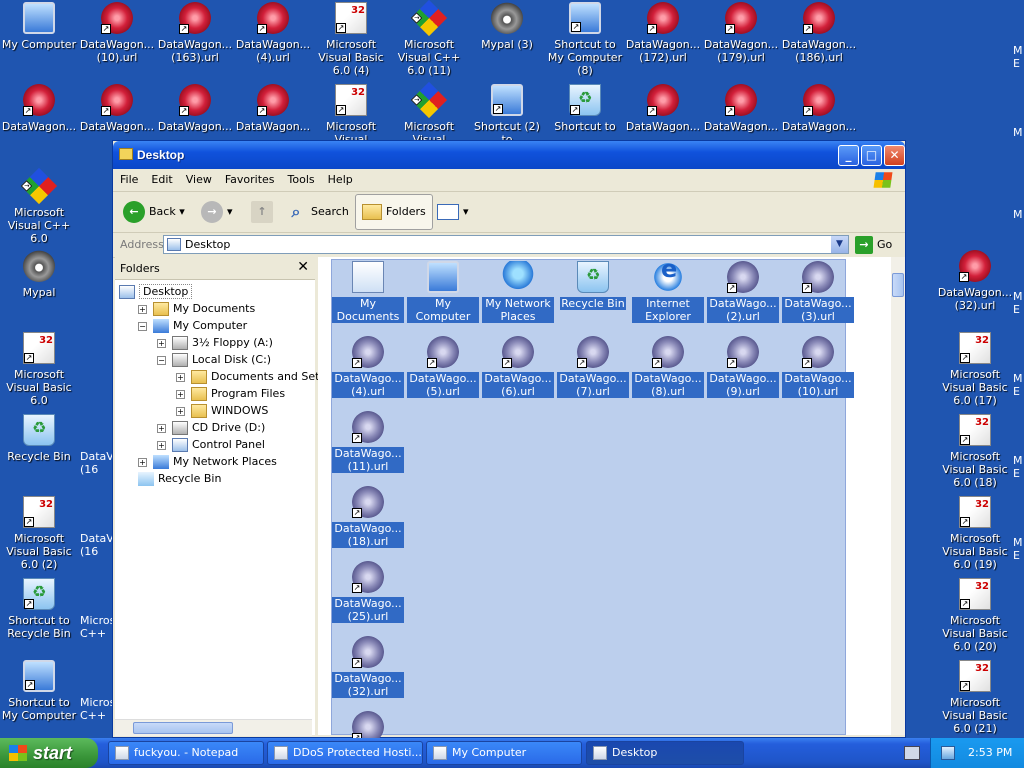 This screenshot has height=768, width=1024. Describe the element at coordinates (207, 461) in the screenshot. I see `tree-item: + My Network Places` at that location.